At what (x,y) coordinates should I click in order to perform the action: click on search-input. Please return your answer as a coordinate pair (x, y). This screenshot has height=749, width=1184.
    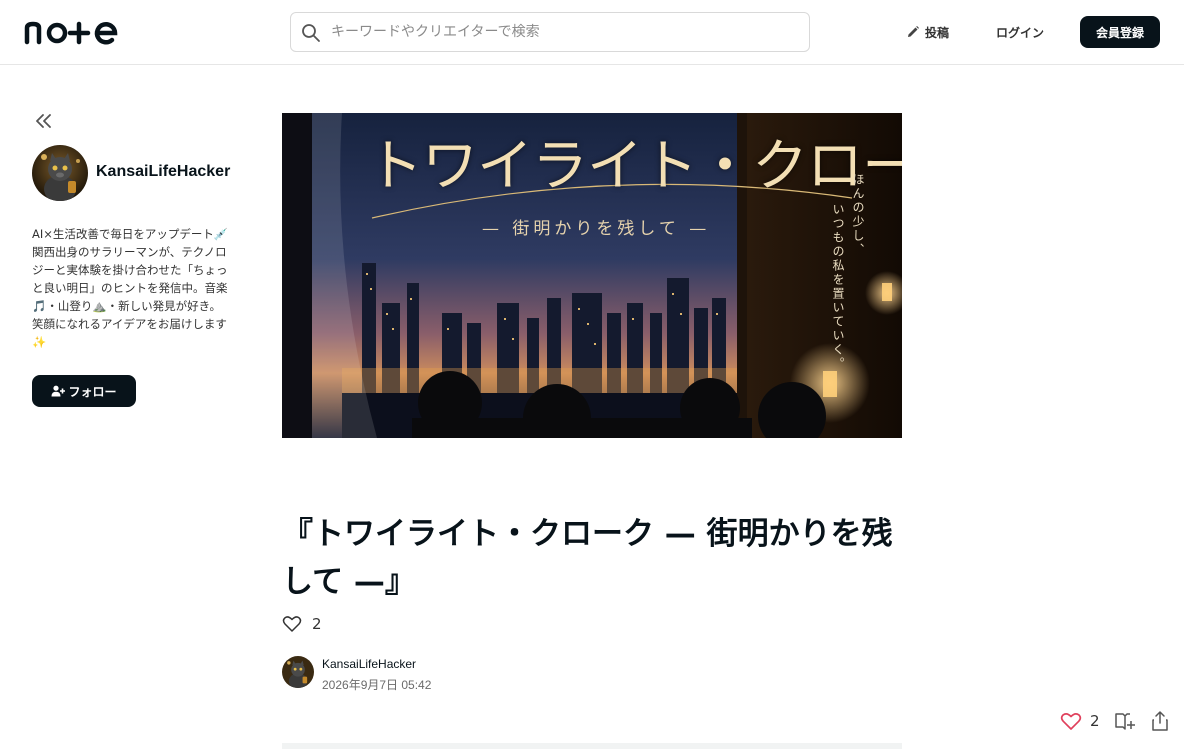
    Looking at the image, I should click on (566, 32).